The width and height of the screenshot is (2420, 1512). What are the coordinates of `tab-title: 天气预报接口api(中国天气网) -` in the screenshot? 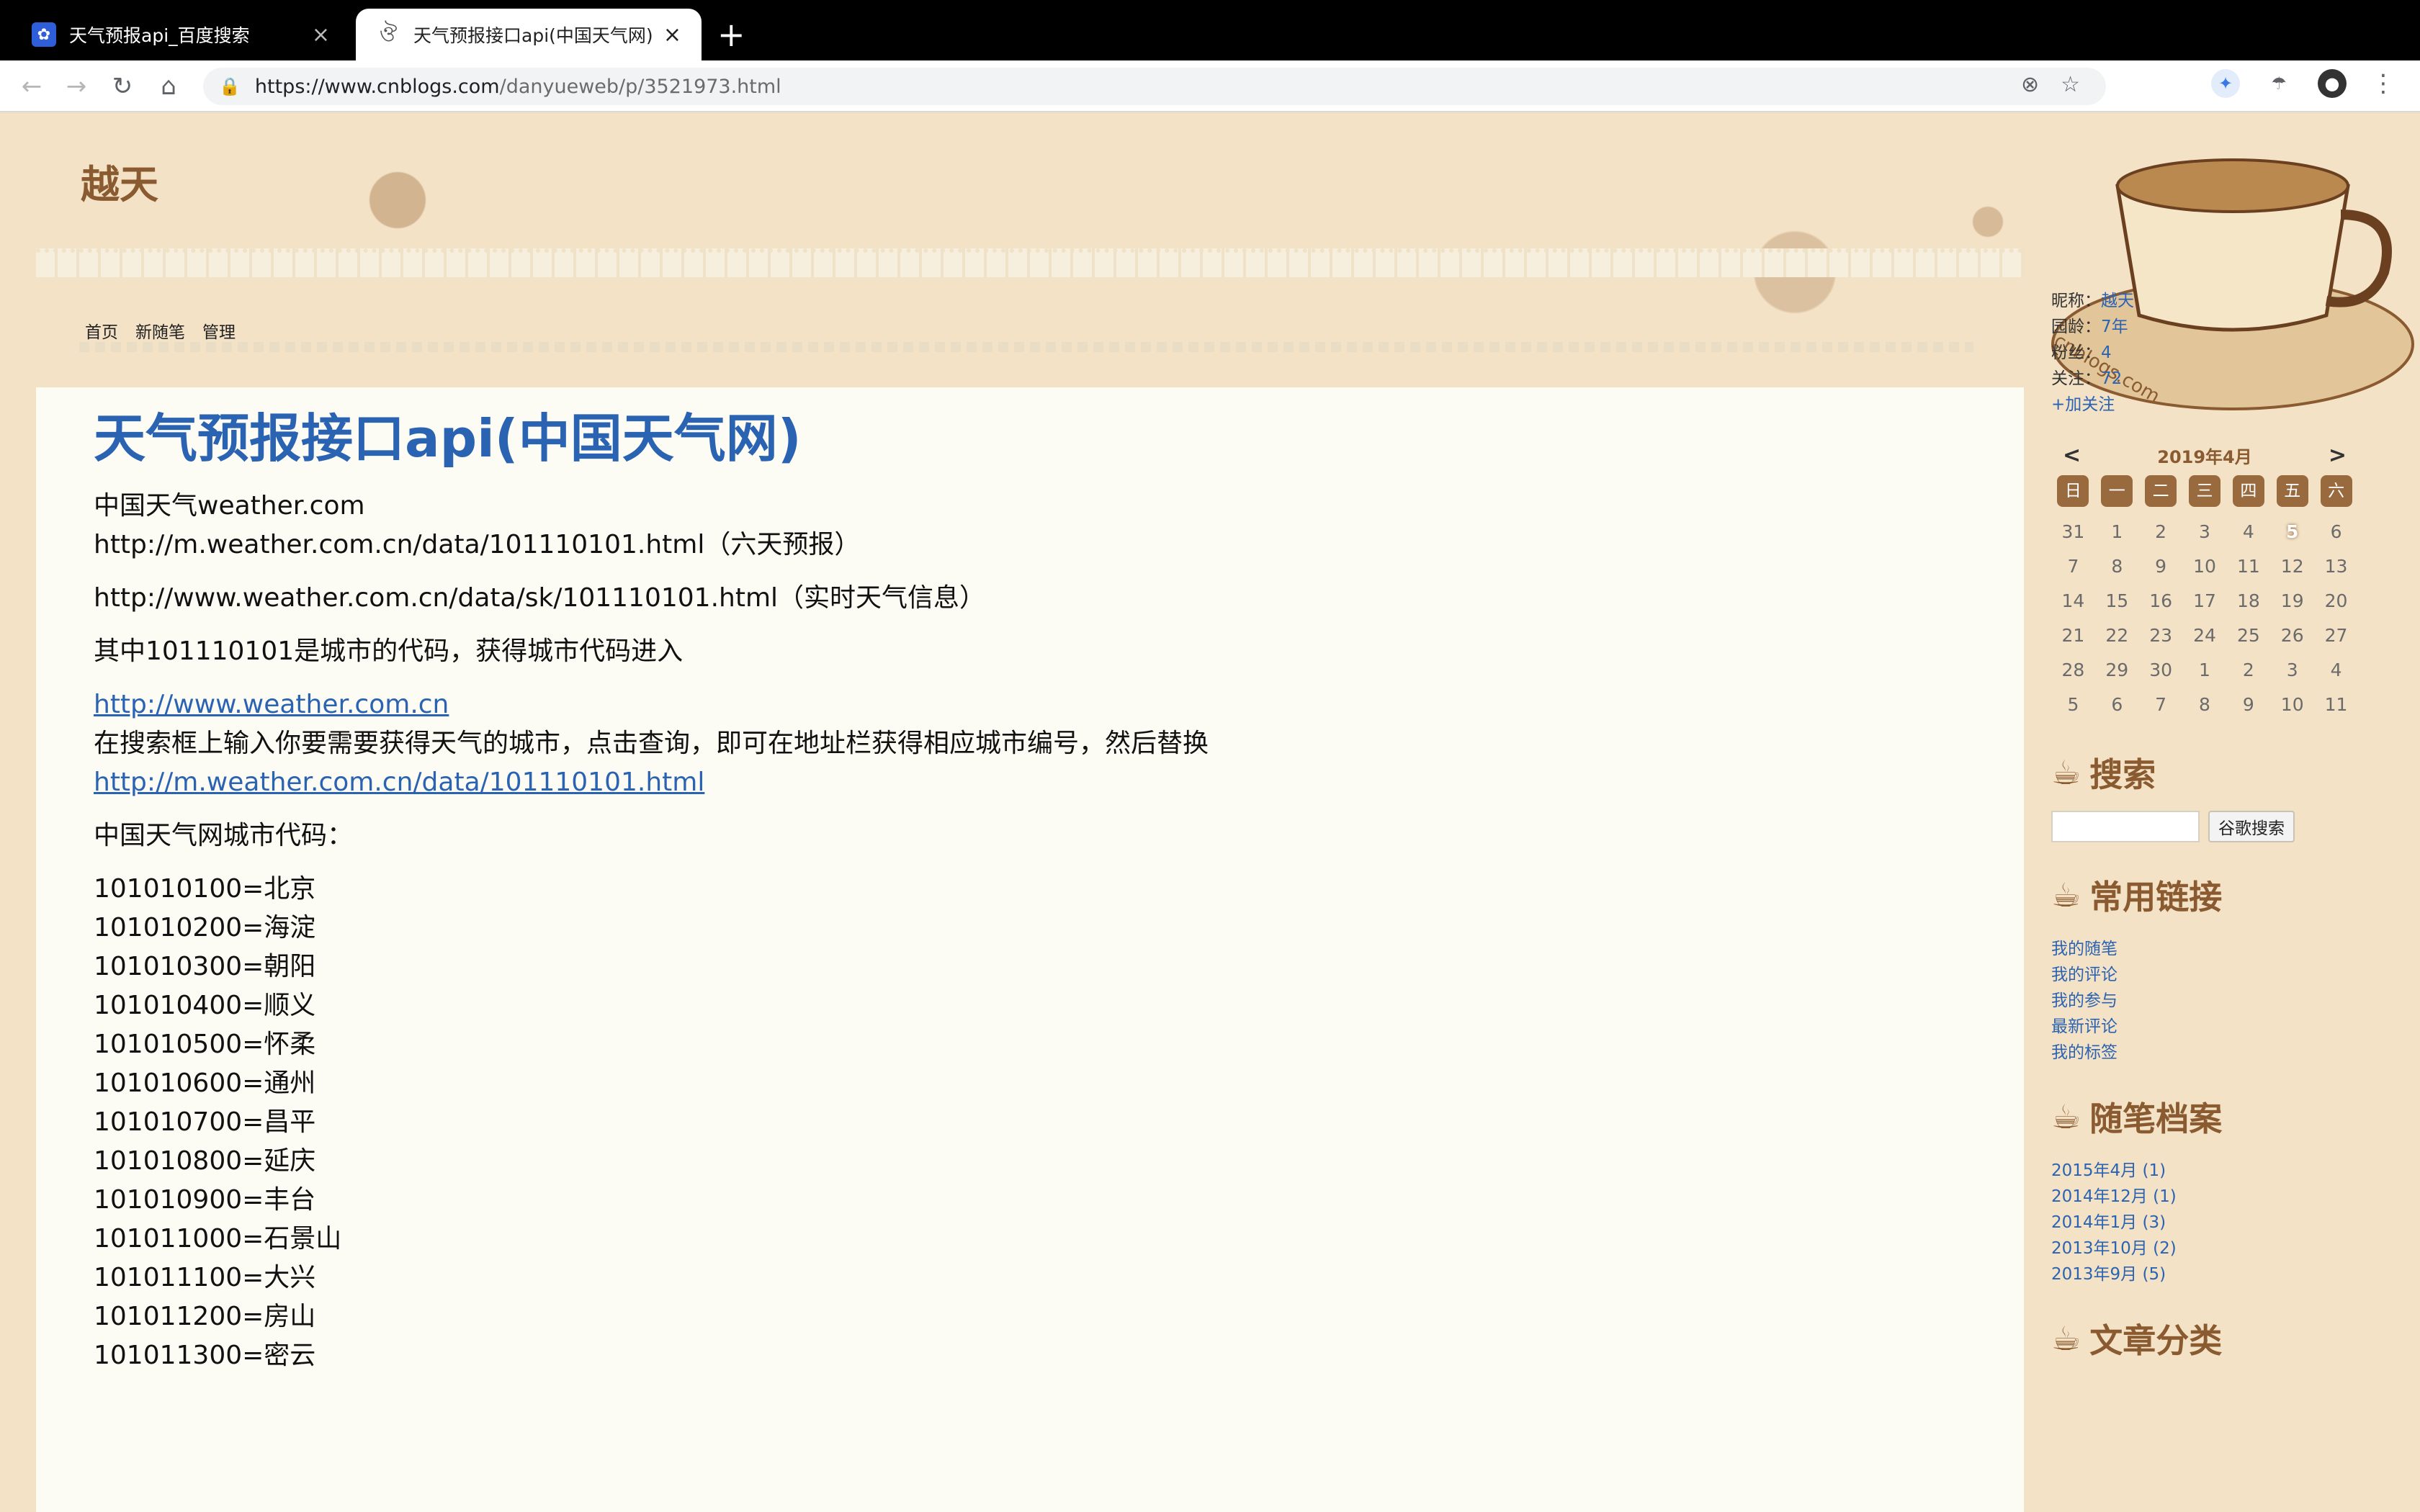 It's located at (533, 35).